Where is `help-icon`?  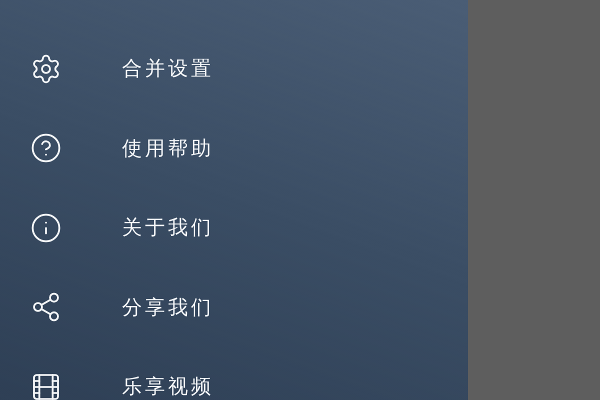 help-icon is located at coordinates (46, 148).